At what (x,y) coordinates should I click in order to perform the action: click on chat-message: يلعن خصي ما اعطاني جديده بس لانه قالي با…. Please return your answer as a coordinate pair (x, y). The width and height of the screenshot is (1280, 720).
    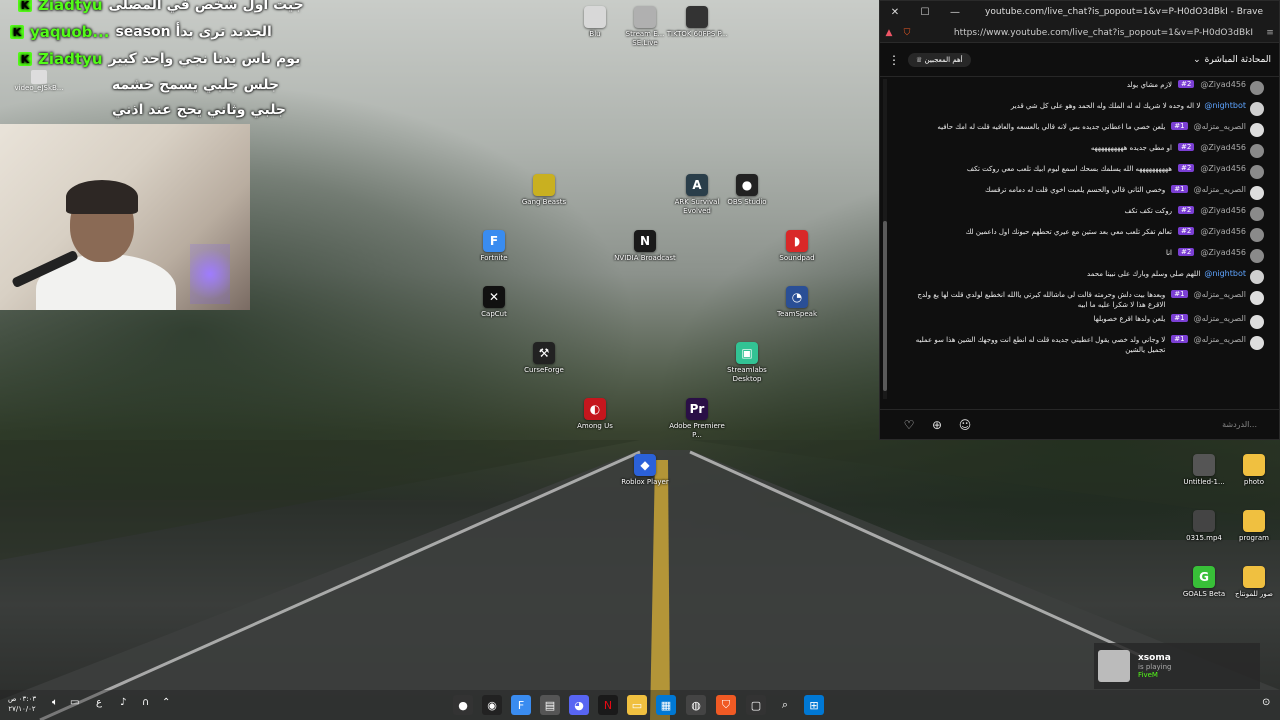
    Looking at the image, I should click on (1076, 130).